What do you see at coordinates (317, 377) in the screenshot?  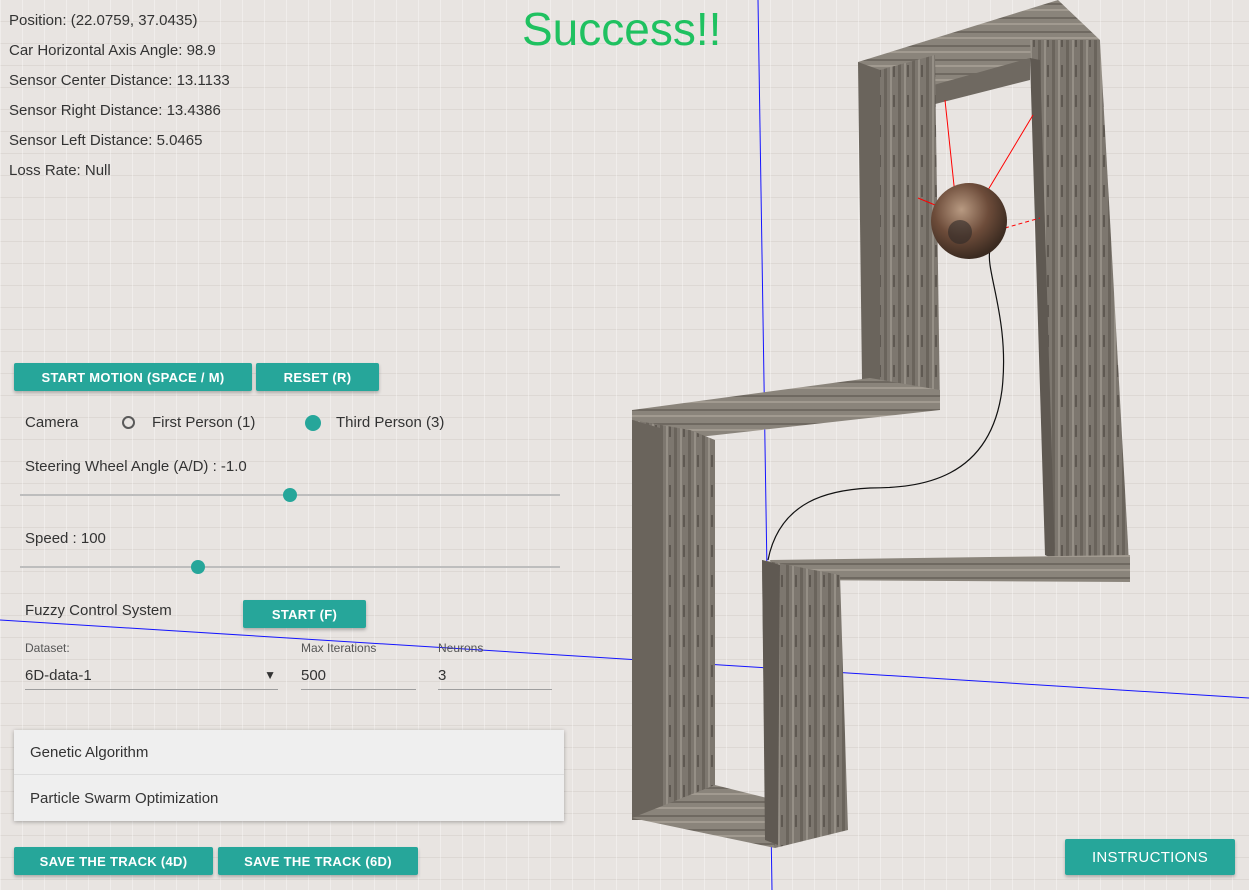 I see `reset-button: RESET (R)` at bounding box center [317, 377].